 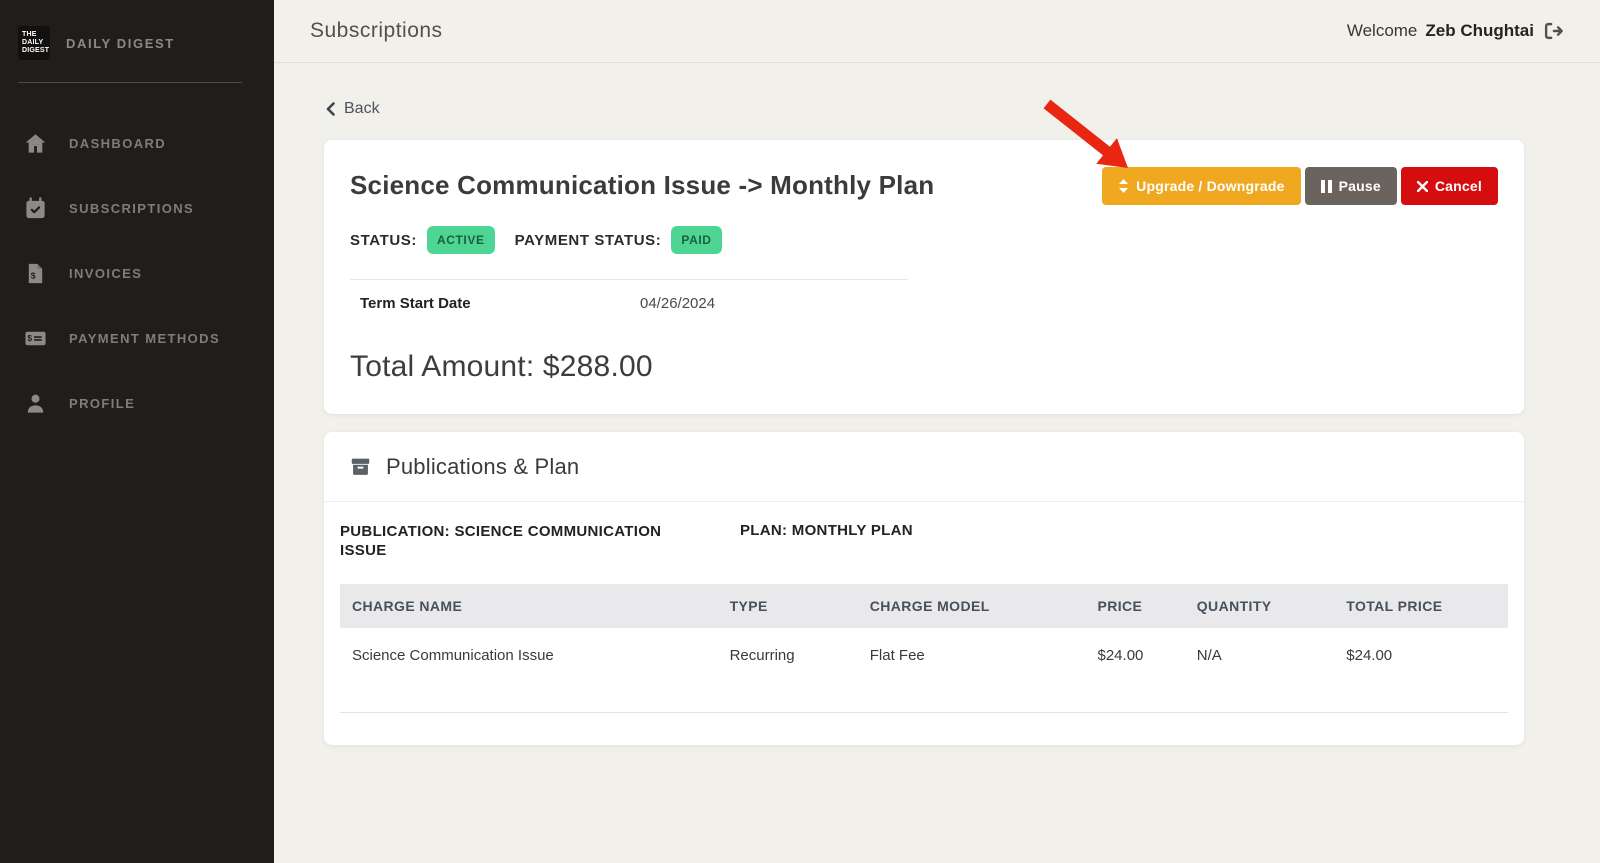 What do you see at coordinates (36, 50) in the screenshot?
I see `logo-line: DIGEST` at bounding box center [36, 50].